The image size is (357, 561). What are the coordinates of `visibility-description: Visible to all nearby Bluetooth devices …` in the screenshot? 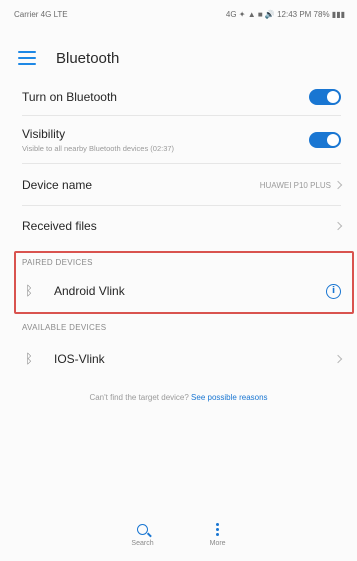 It's located at (98, 148).